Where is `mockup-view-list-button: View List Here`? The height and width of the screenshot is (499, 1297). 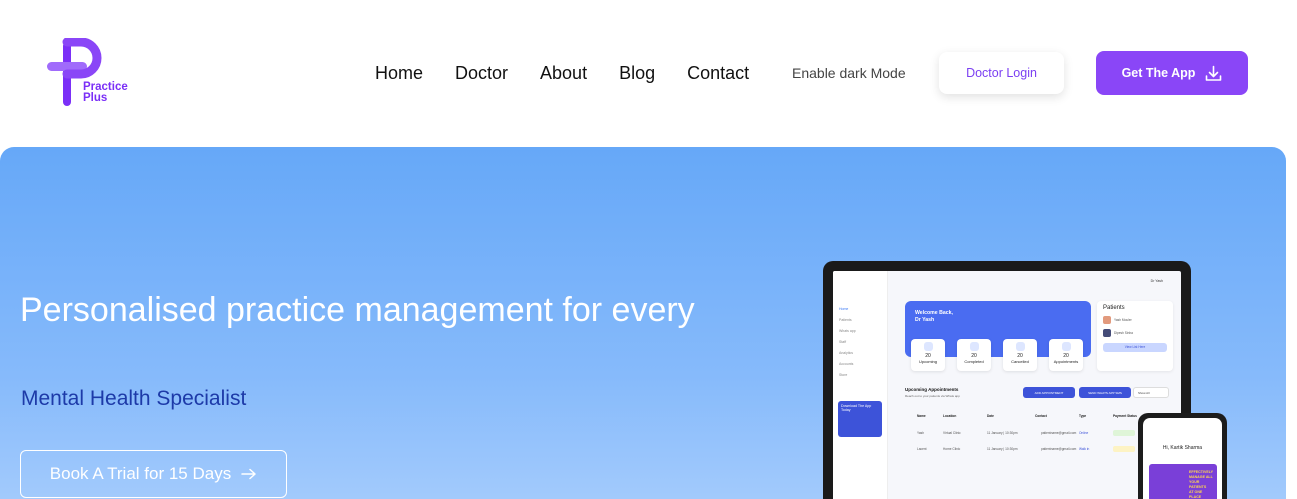 mockup-view-list-button: View List Here is located at coordinates (1135, 347).